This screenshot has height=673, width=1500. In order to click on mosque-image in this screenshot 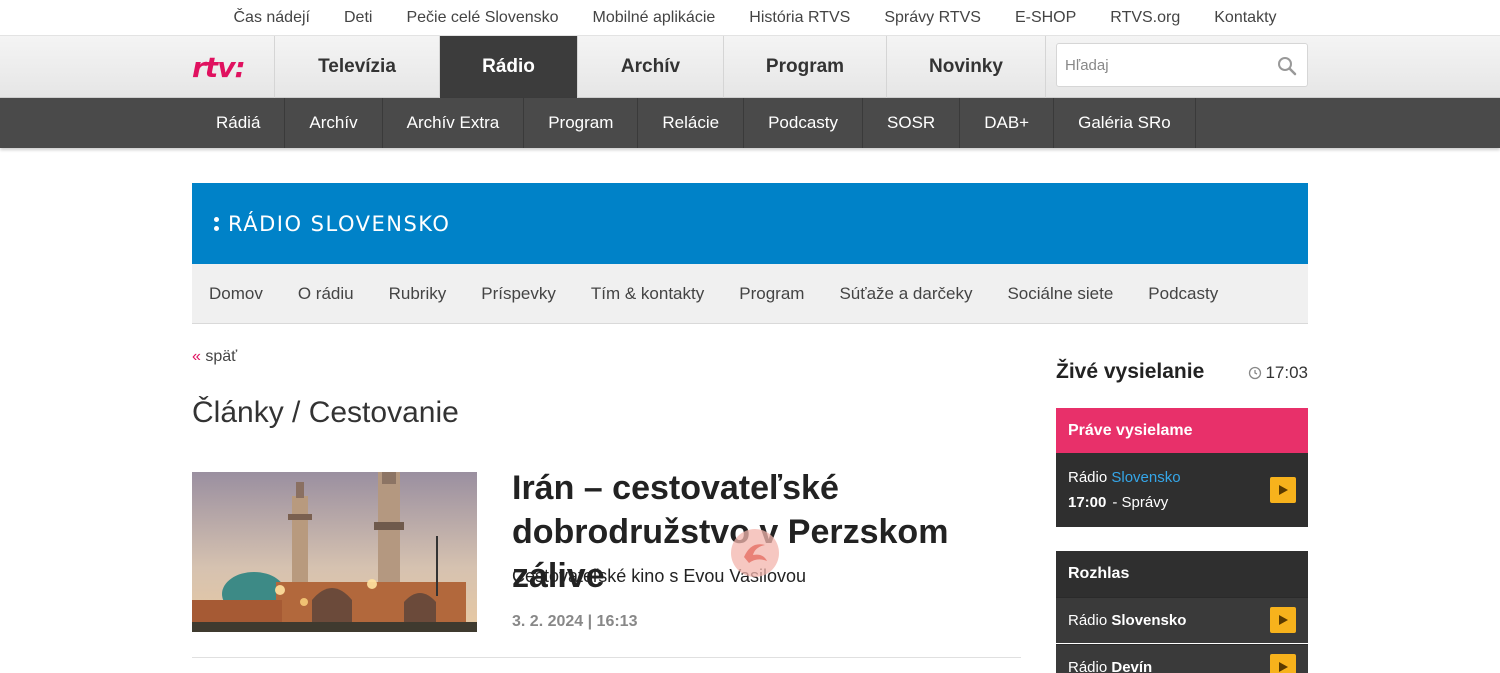, I will do `click(334, 552)`.